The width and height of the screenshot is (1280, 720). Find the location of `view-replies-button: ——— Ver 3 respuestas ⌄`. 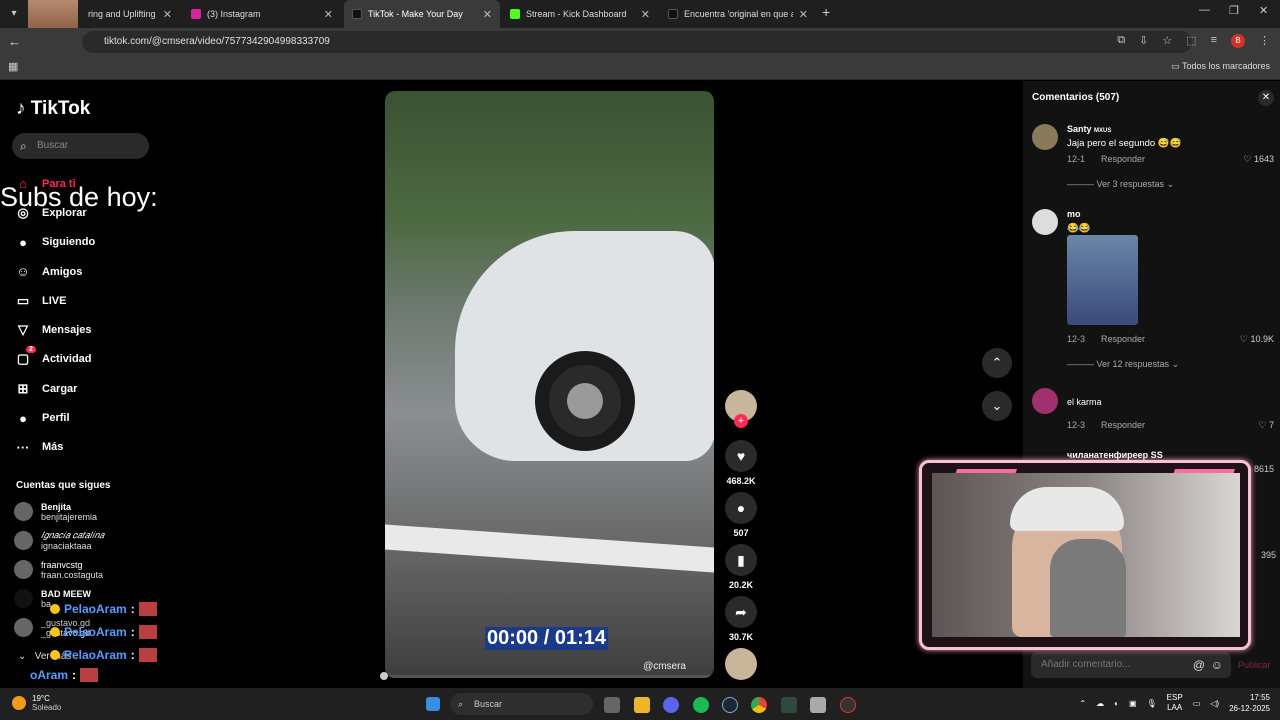

view-replies-button: ——— Ver 3 respuestas ⌄ is located at coordinates (1120, 184).